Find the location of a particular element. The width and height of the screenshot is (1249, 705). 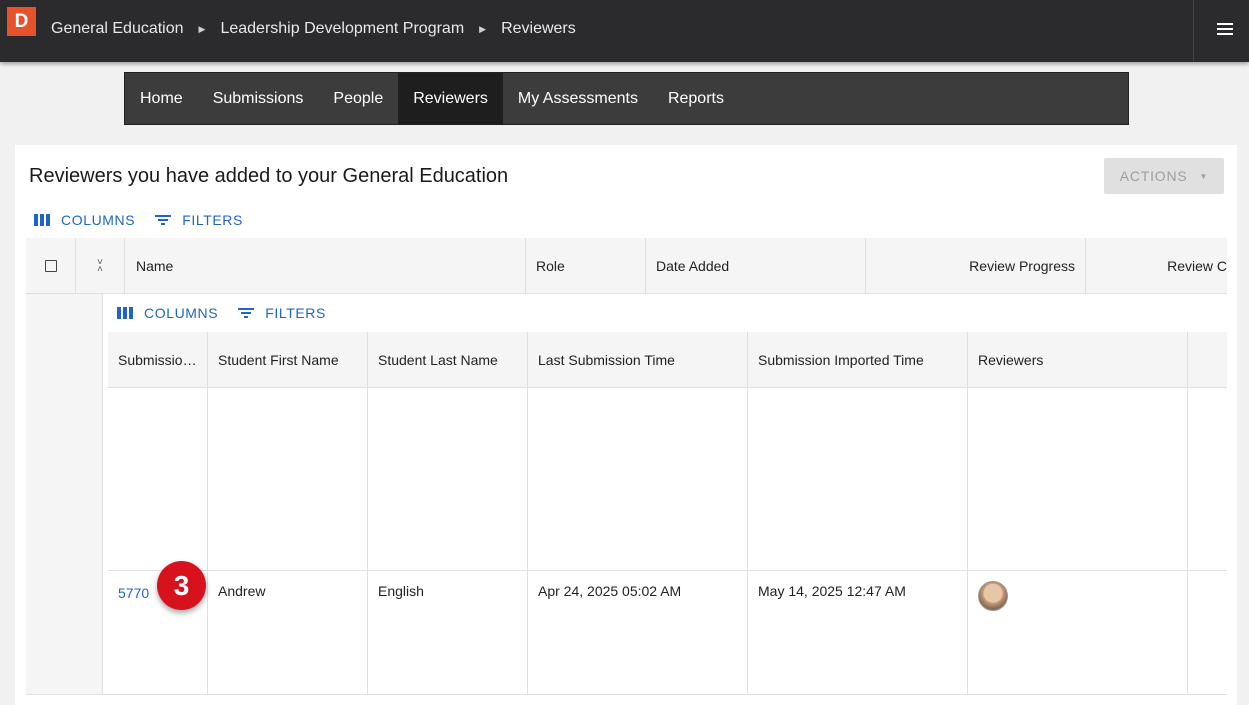

nav-item-reports: Reports is located at coordinates (696, 98).